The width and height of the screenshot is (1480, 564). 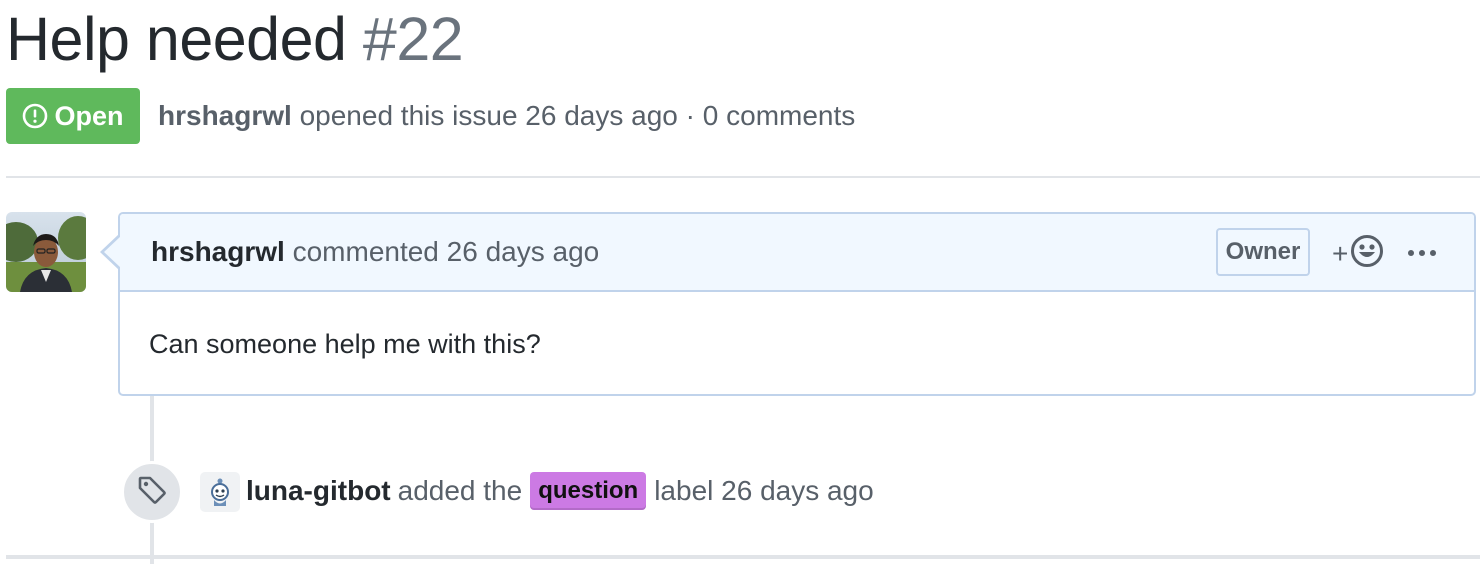 I want to click on comment-header-text: hrshagrwl commented 26 days ago, so click(x=375, y=252).